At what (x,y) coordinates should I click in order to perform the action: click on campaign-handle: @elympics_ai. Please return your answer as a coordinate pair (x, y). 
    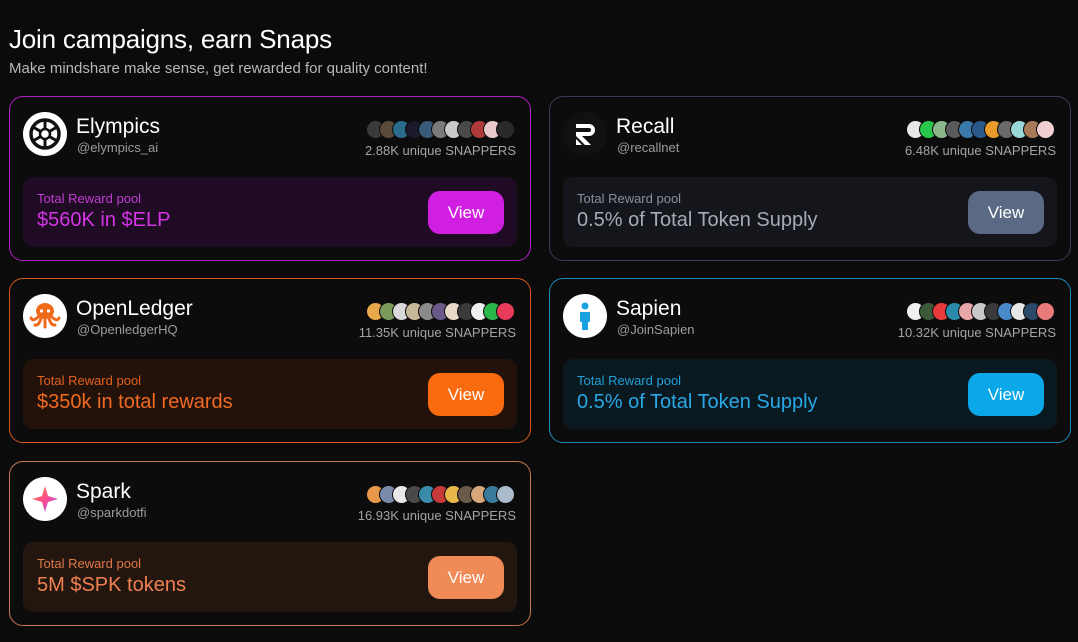
    Looking at the image, I should click on (118, 147).